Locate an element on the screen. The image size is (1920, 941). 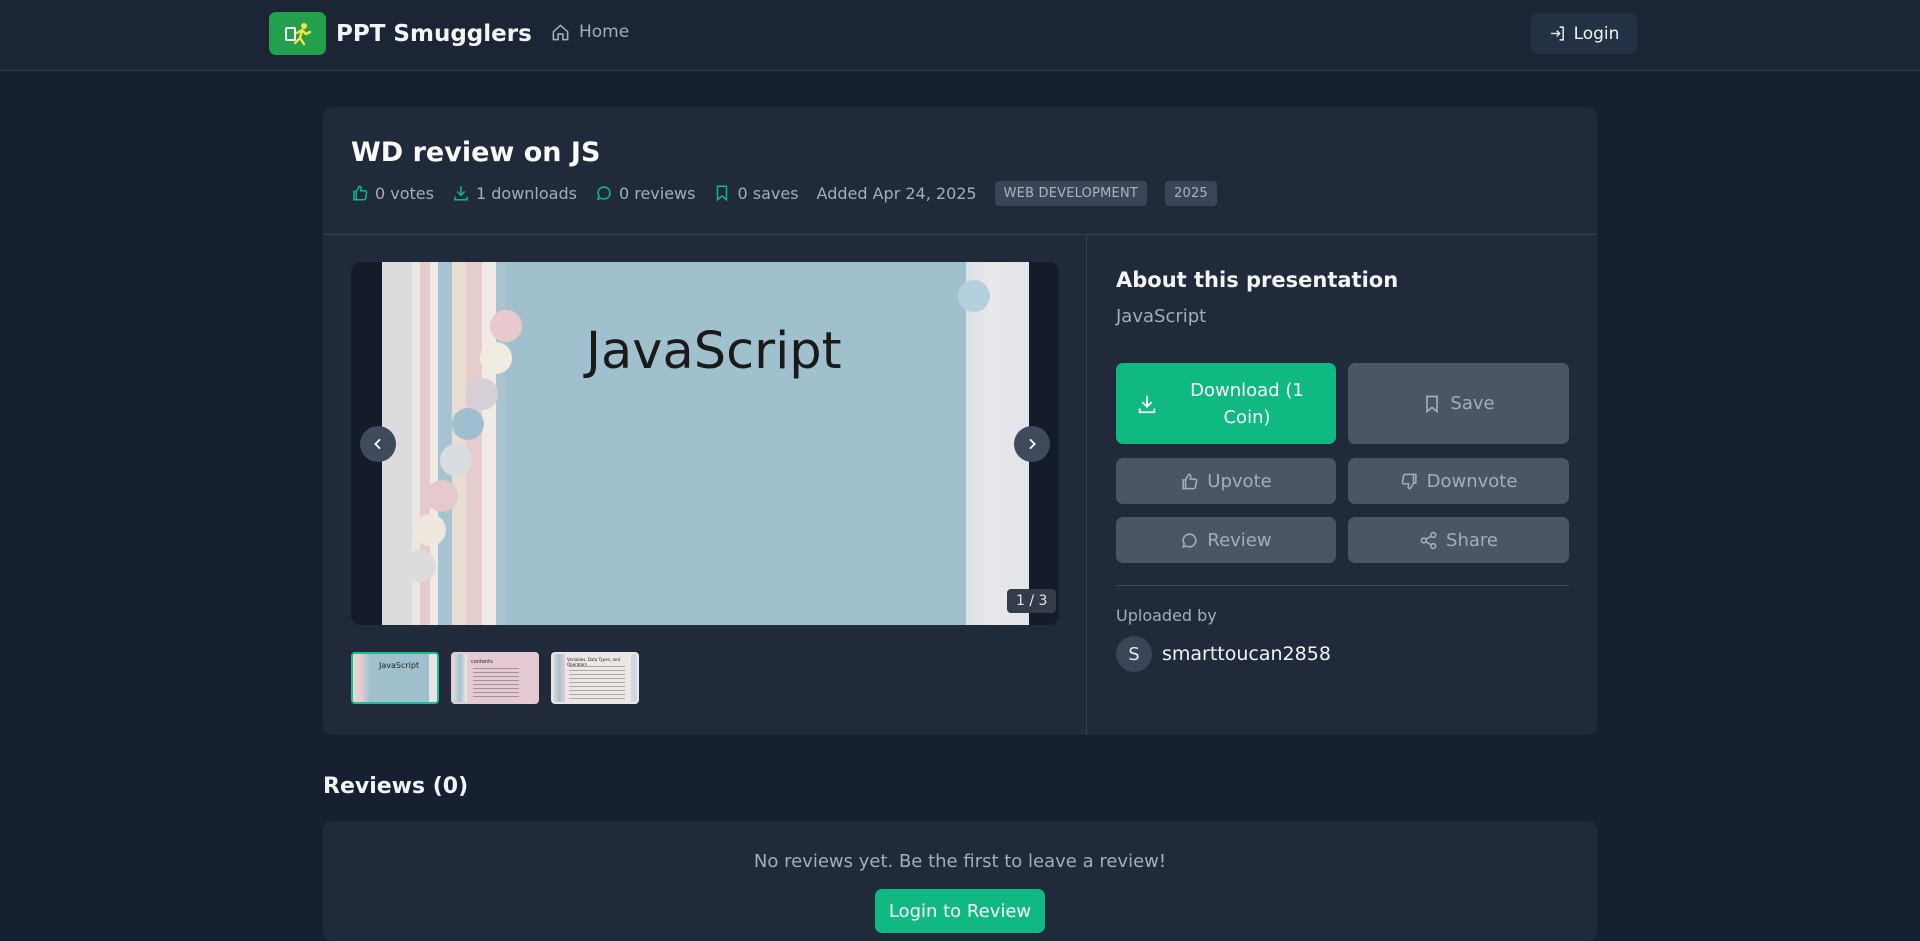
share-button-label: Share is located at coordinates (1472, 540).